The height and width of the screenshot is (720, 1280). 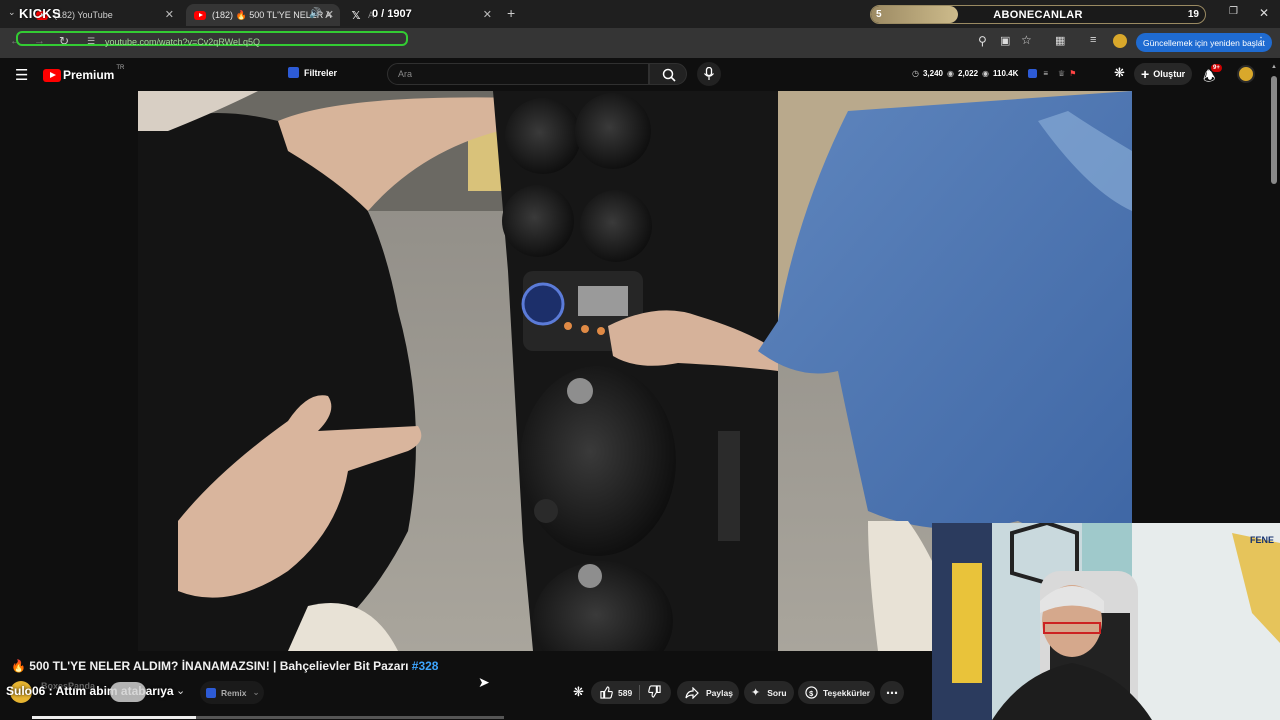 I want to click on share-arrow-icon, so click(x=692, y=692).